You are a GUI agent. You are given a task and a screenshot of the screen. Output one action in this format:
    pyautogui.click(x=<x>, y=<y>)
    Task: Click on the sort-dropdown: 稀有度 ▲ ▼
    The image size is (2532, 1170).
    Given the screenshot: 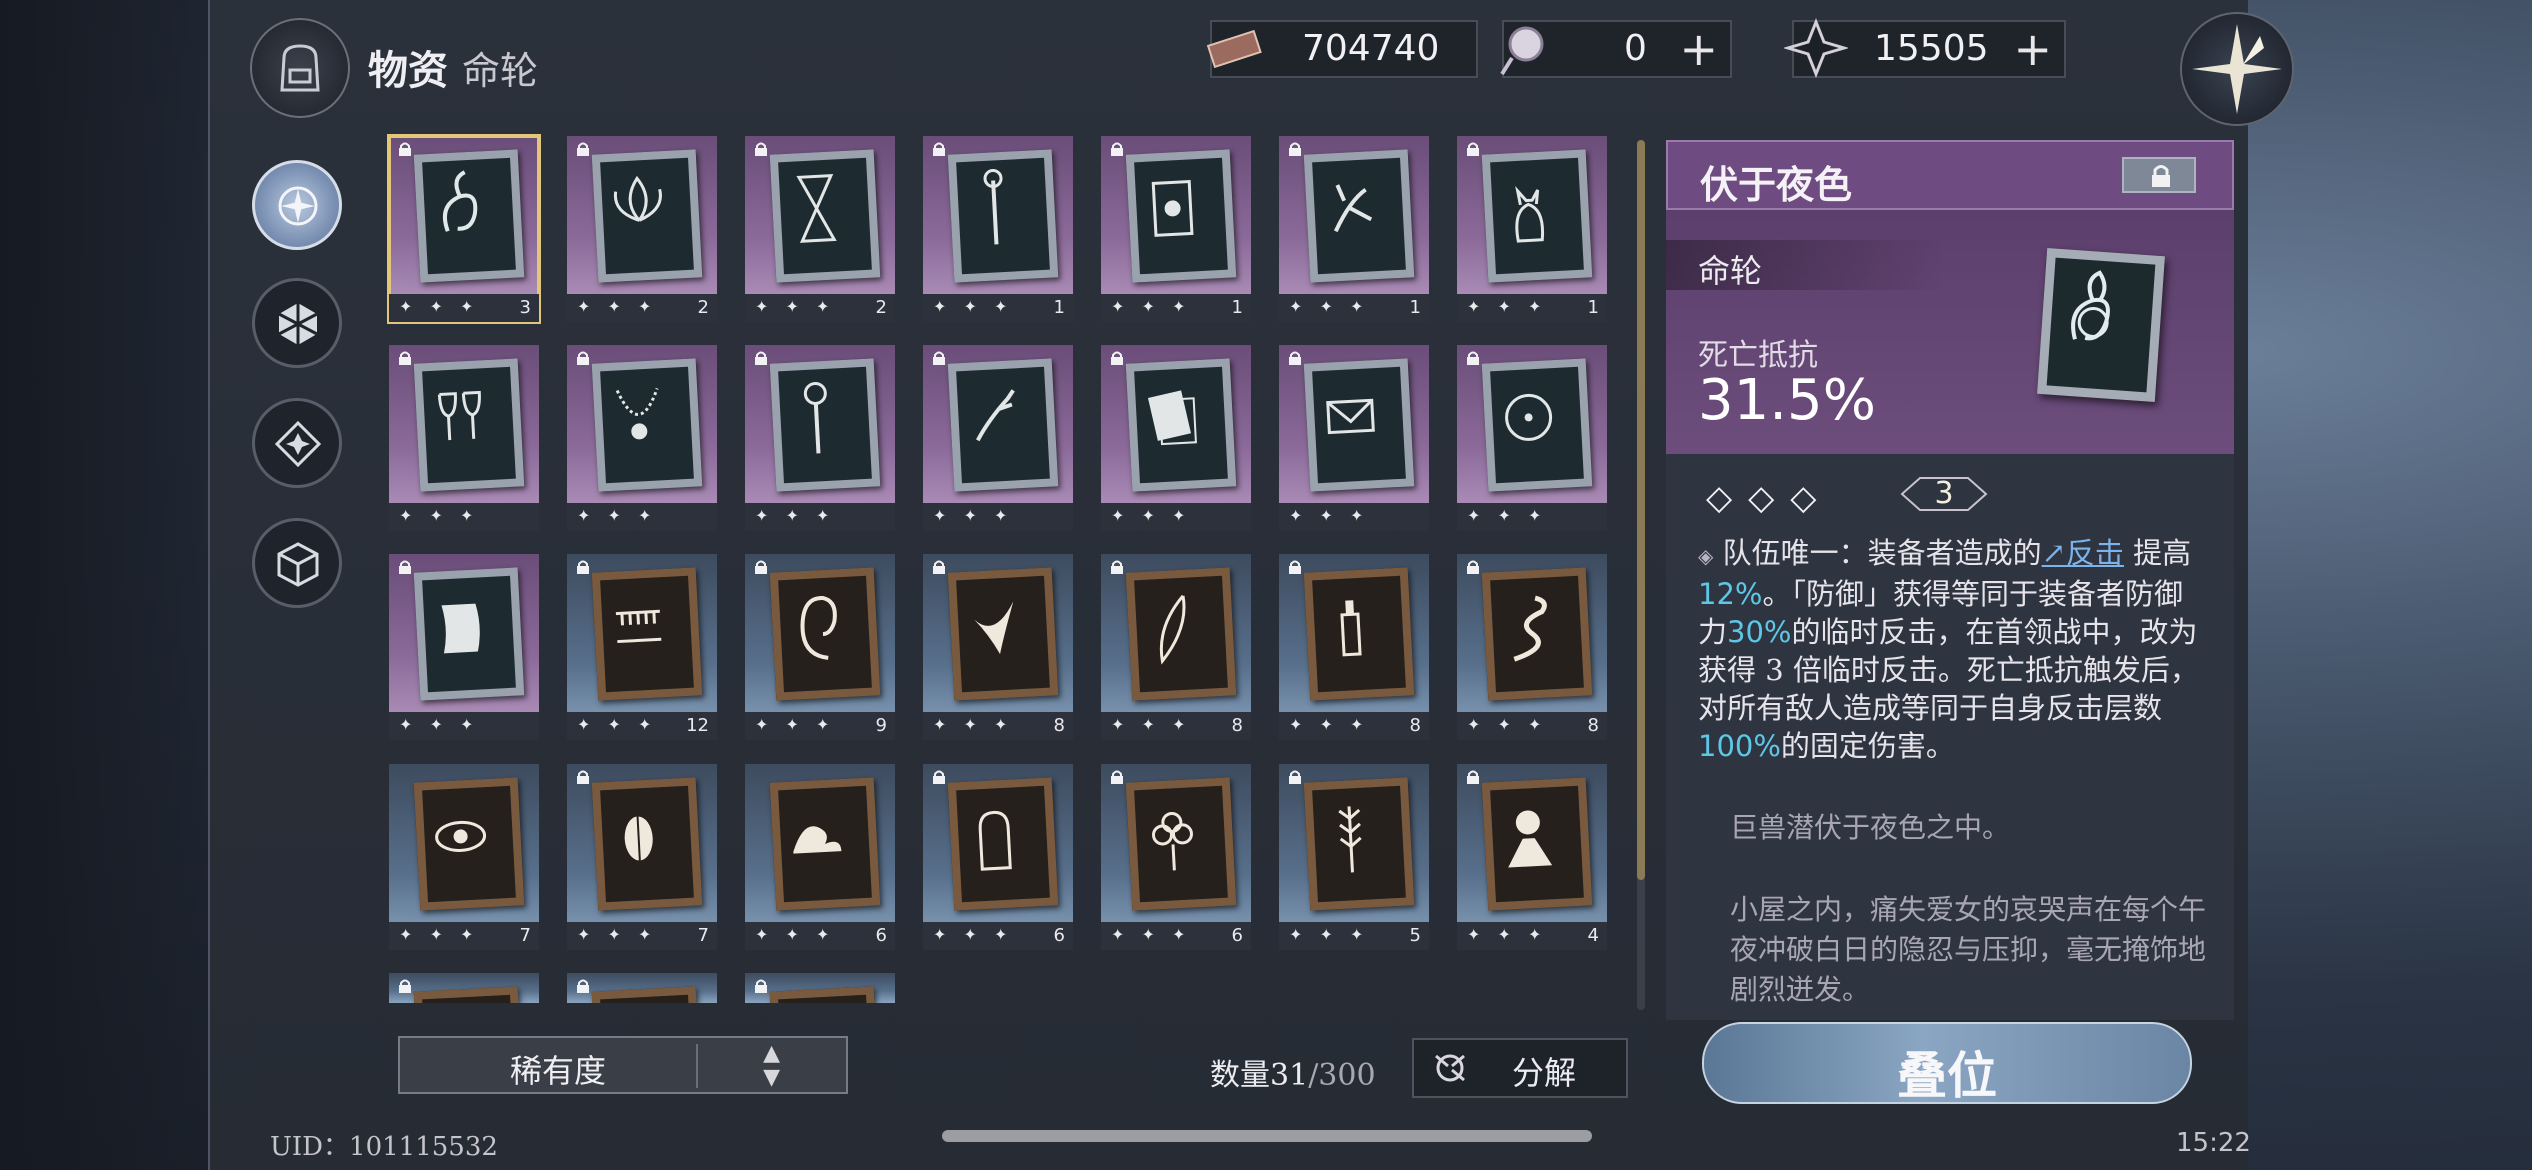 What is the action you would take?
    pyautogui.click(x=623, y=1065)
    